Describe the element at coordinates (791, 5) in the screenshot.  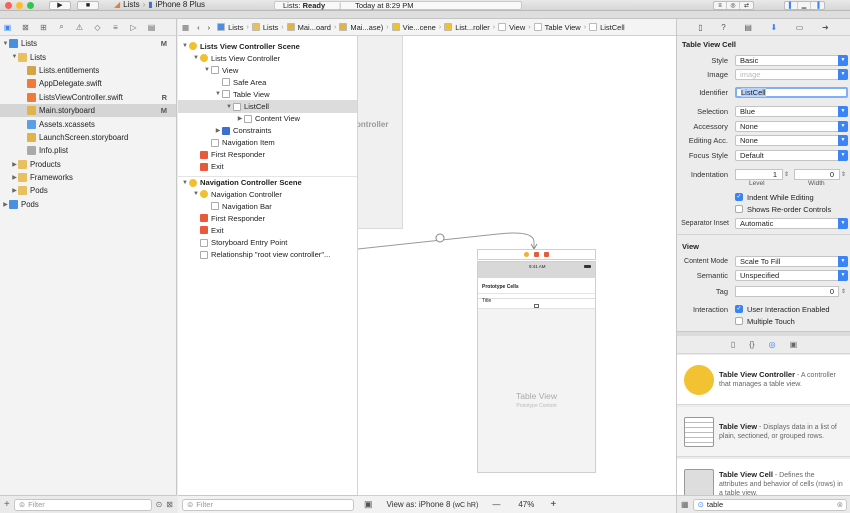
I see `navigator-toggle-icon: ▌` at that location.